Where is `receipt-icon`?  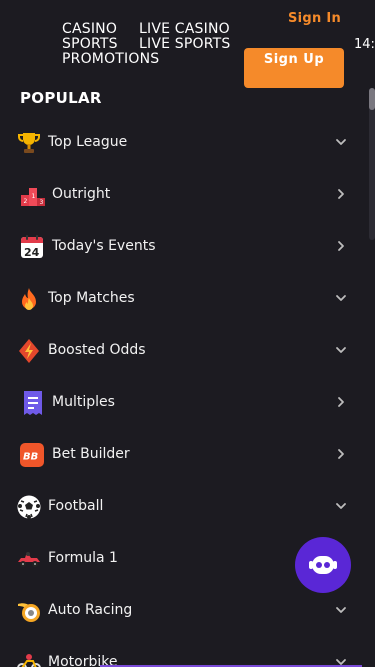
receipt-icon is located at coordinates (33, 403).